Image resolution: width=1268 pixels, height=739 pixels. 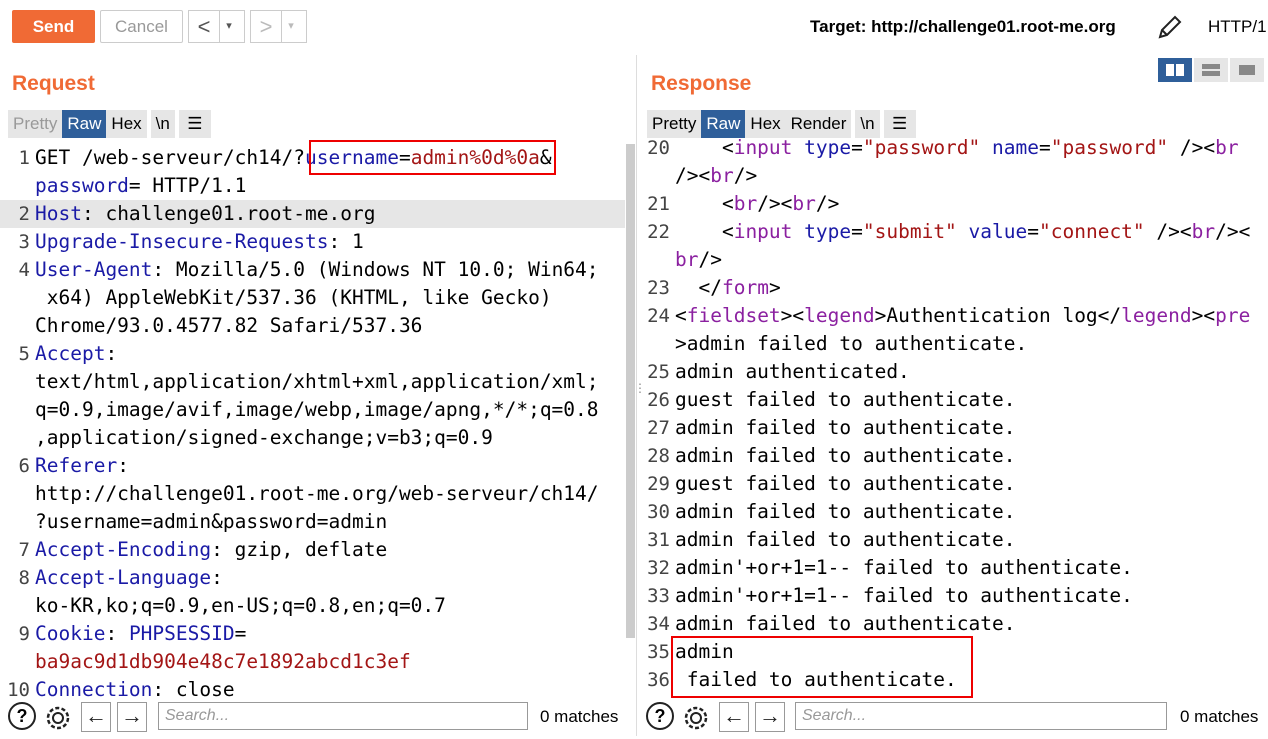 I want to click on response-highlight-box, so click(x=822, y=667).